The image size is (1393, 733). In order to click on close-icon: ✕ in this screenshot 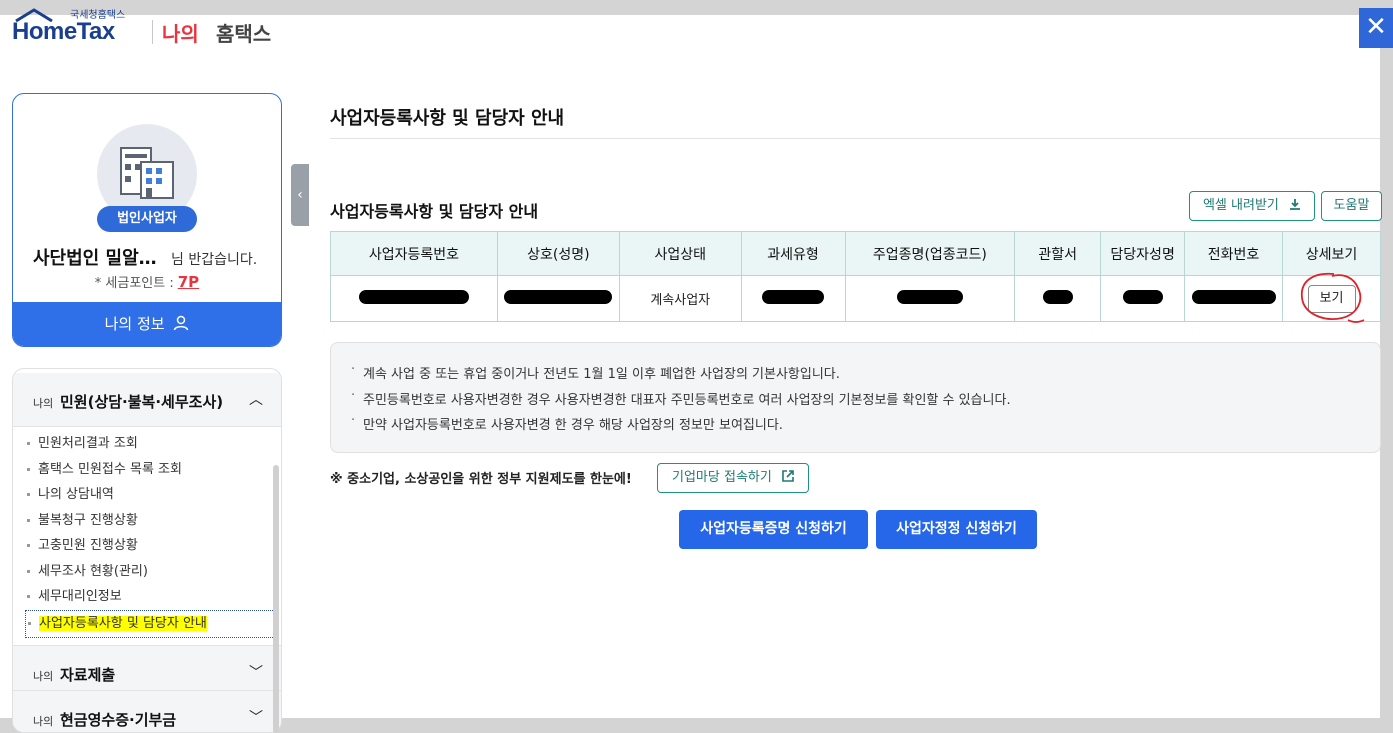, I will do `click(1376, 27)`.